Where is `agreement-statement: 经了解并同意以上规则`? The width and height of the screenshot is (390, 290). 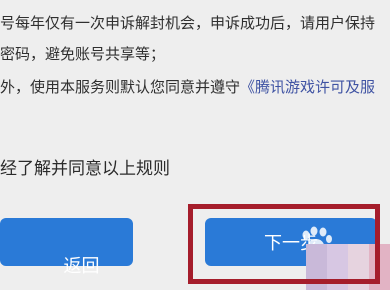 agreement-statement: 经了解并同意以上规则 is located at coordinates (85, 169).